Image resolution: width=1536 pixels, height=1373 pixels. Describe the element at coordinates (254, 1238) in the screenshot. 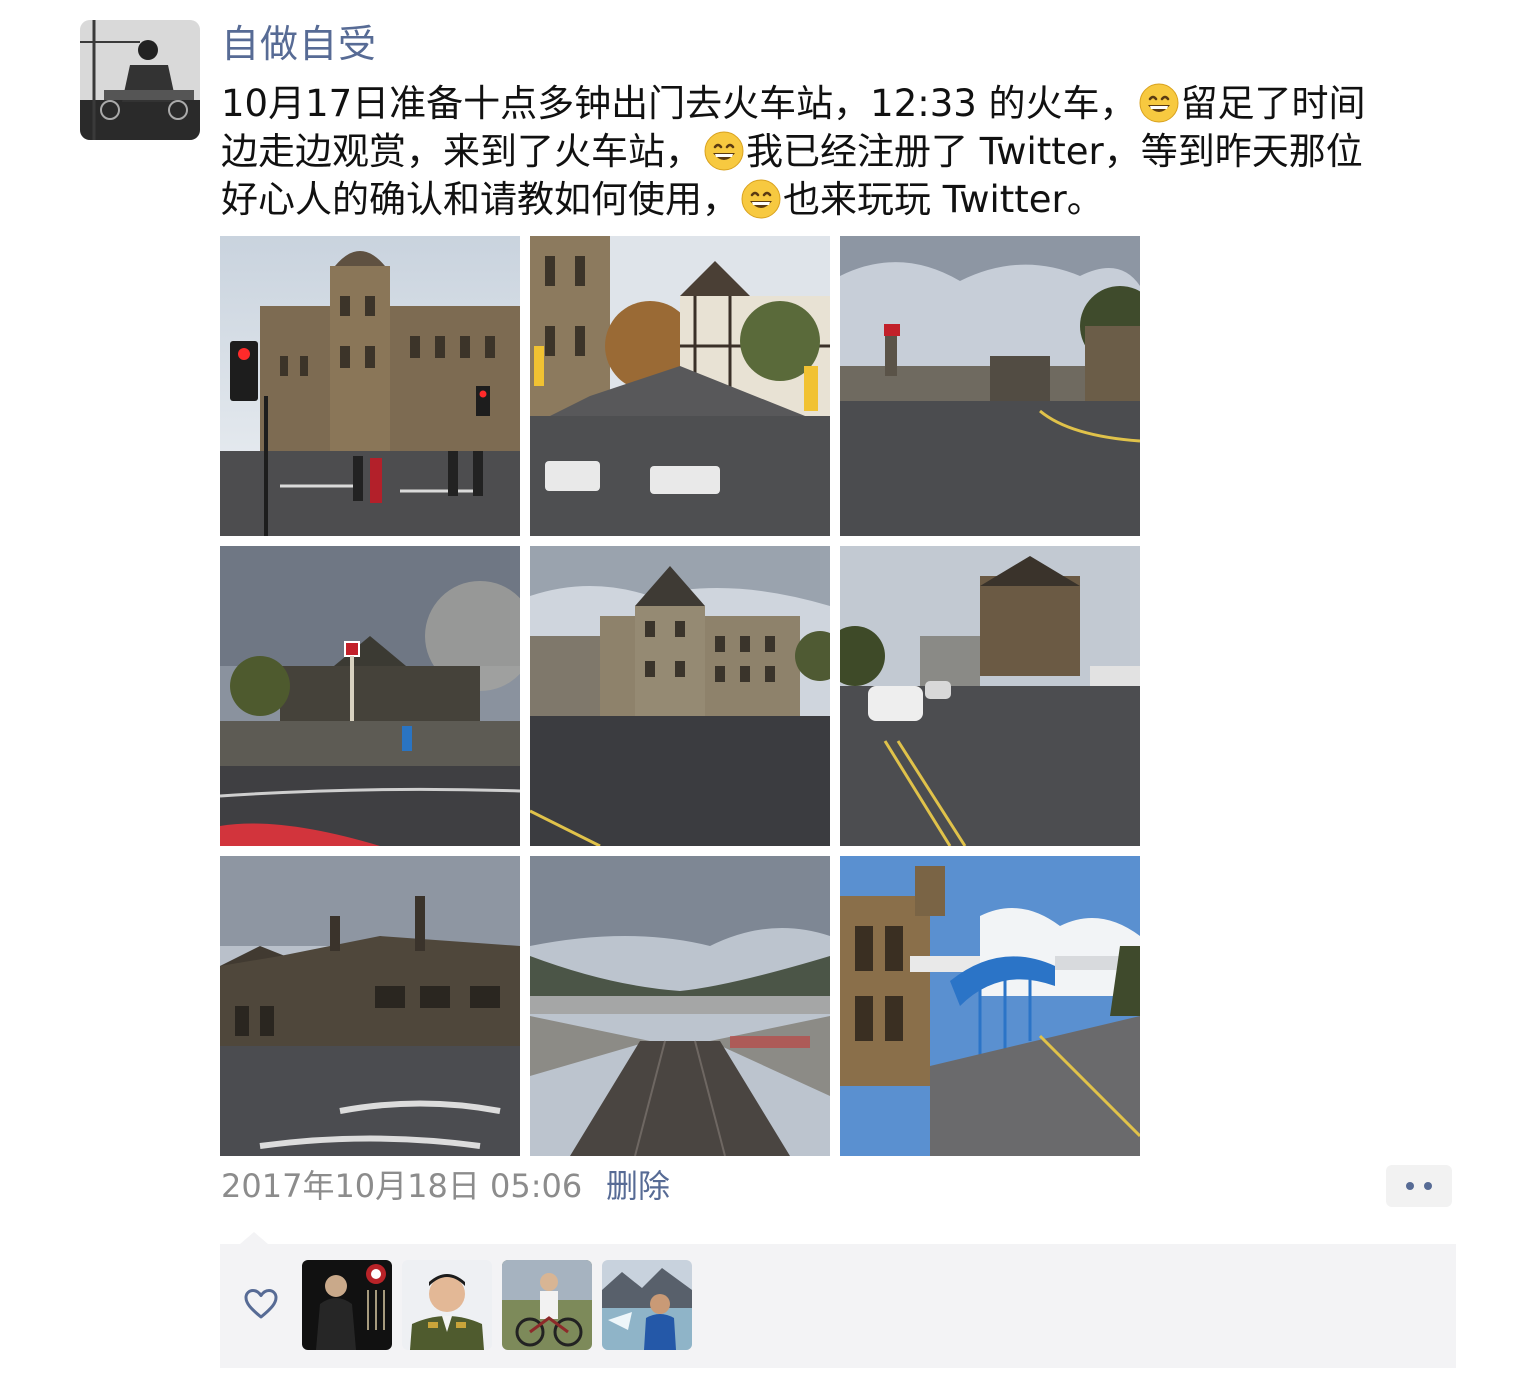

I see `likes-panel-arrow` at that location.